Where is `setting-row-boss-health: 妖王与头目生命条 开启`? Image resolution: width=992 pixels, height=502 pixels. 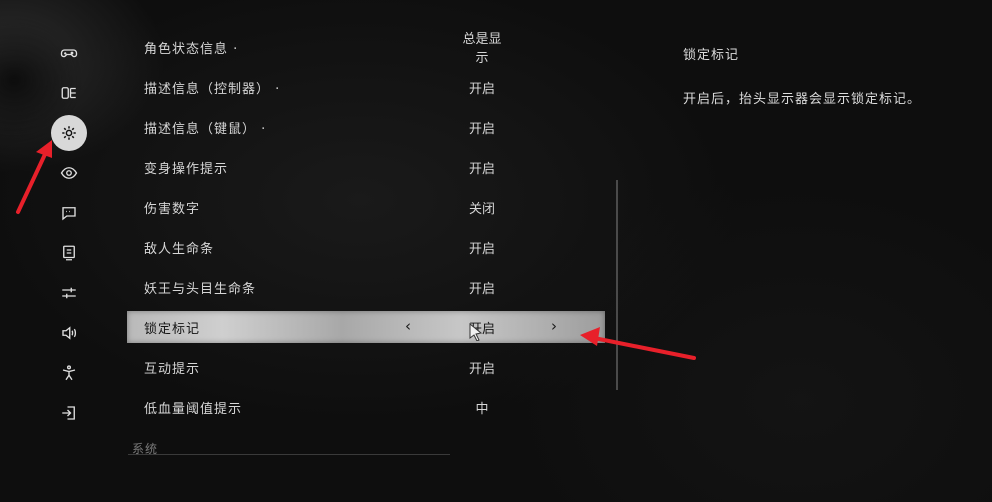 setting-row-boss-health: 妖王与头目生命条 开启 is located at coordinates (366, 287).